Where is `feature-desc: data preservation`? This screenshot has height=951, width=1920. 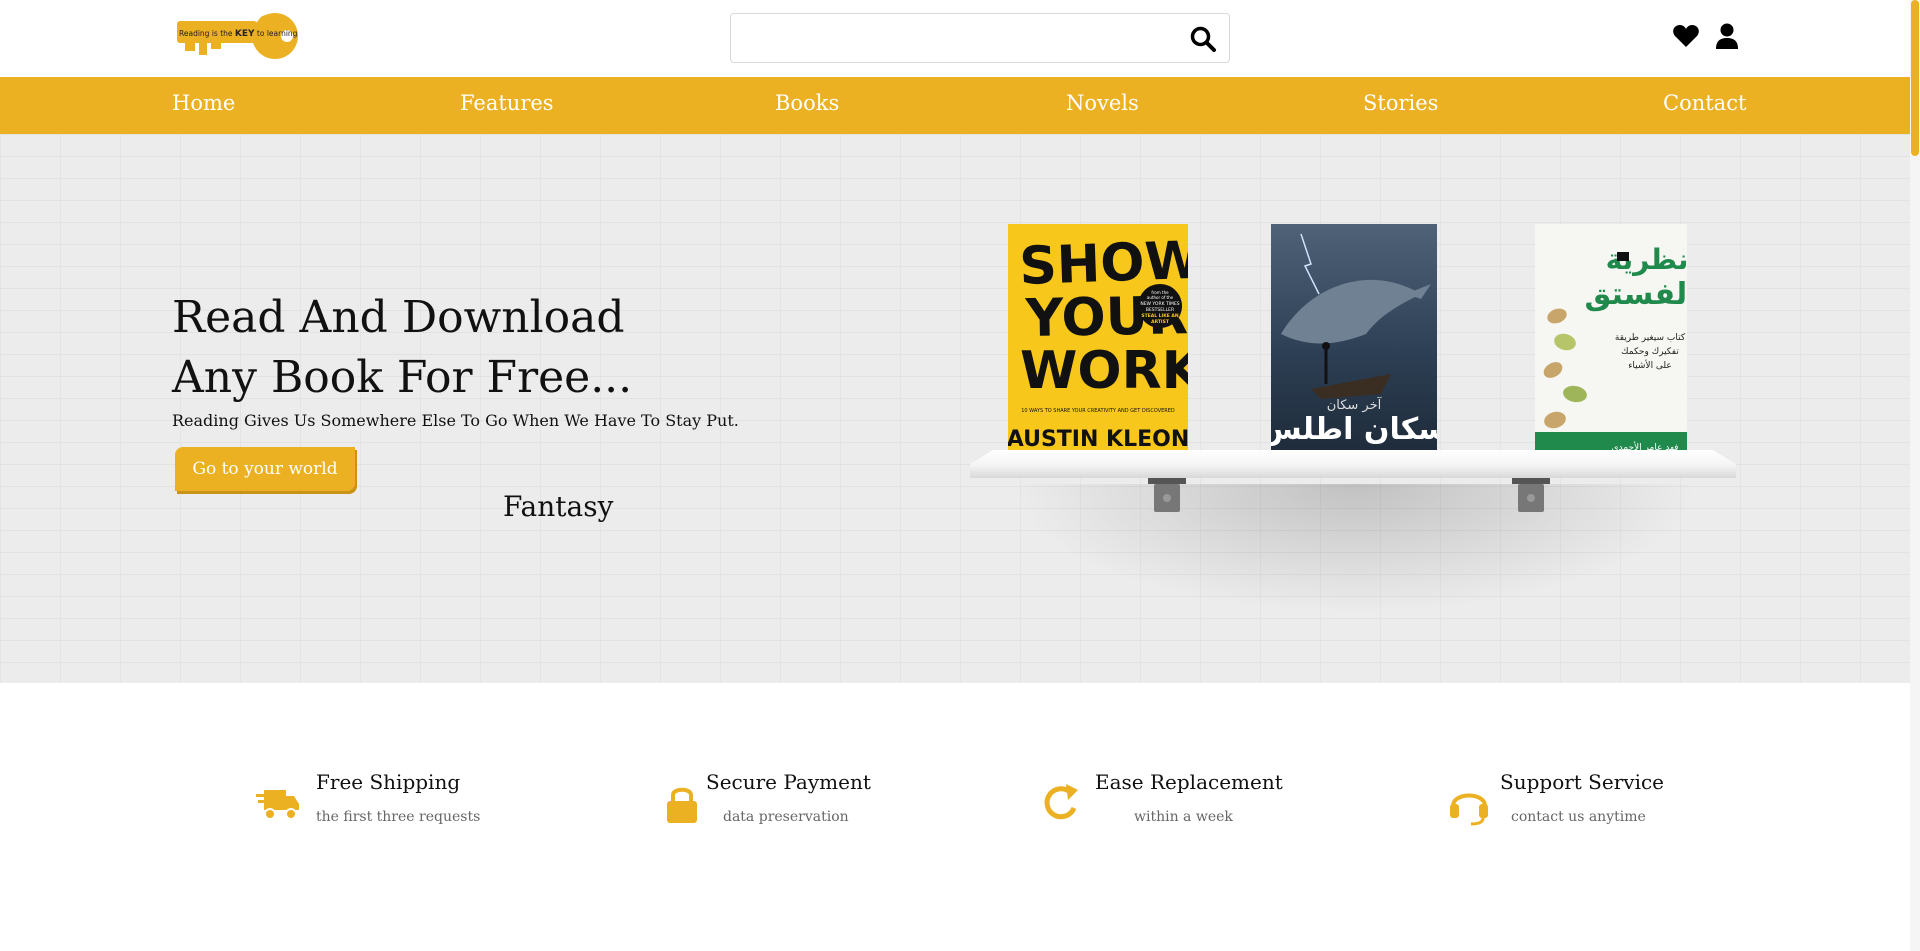
feature-desc: data preservation is located at coordinates (786, 817).